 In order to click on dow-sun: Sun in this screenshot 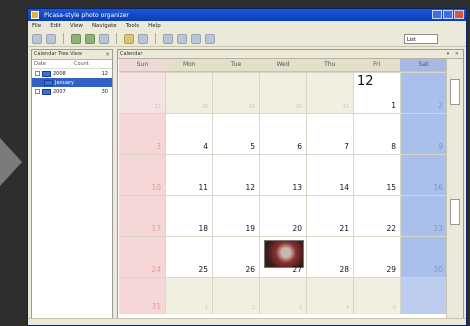, I will do `click(142, 65)`.